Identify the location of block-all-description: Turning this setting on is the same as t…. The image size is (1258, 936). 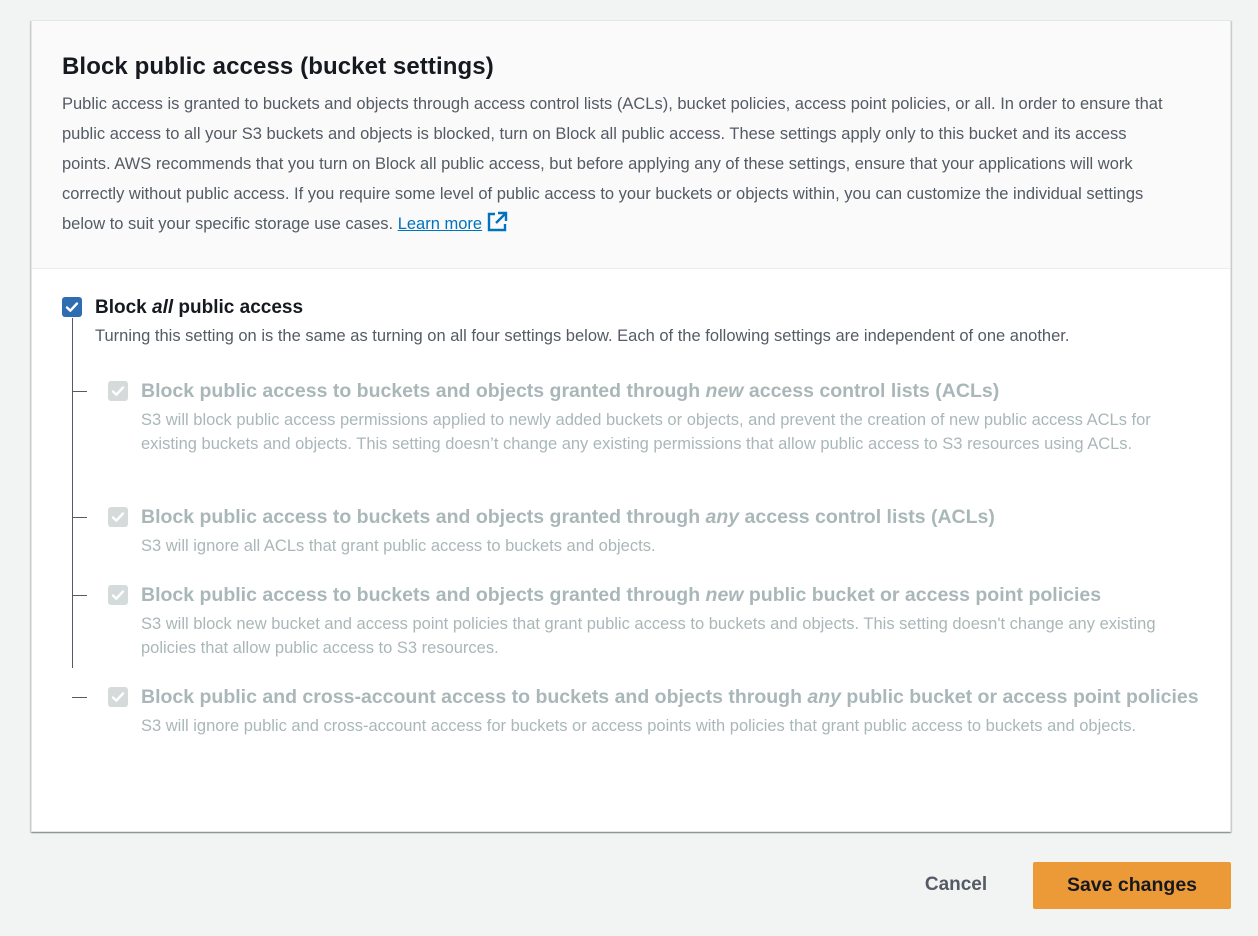
(582, 336).